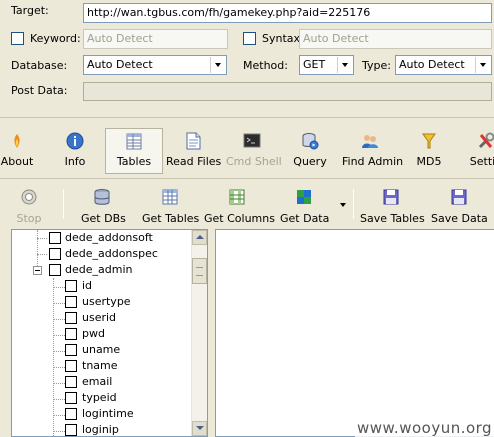 The height and width of the screenshot is (437, 494). Describe the element at coordinates (102, 367) in the screenshot. I see `tree-column-row: tname` at that location.